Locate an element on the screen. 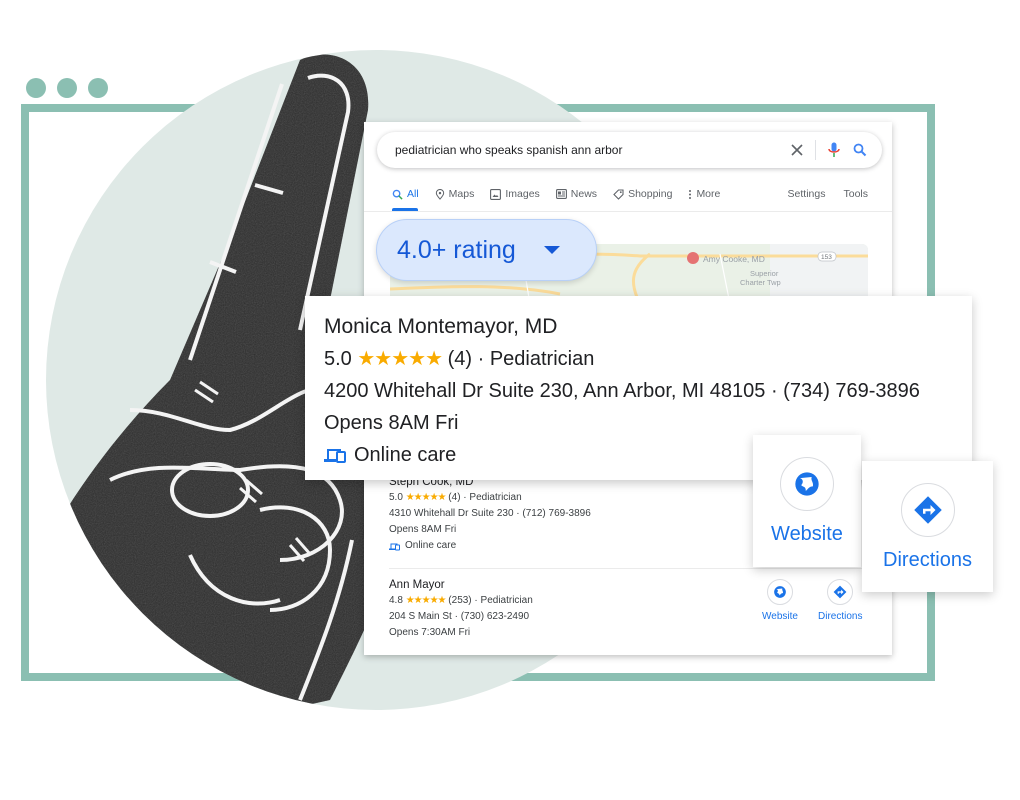  close-icon is located at coordinates (797, 150).